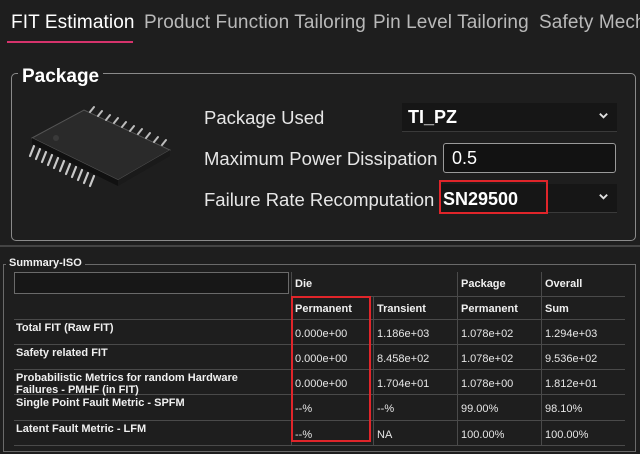 The height and width of the screenshot is (454, 640). I want to click on tab-pin-level-tailoring: Pin Level Tailoring, so click(451, 23).